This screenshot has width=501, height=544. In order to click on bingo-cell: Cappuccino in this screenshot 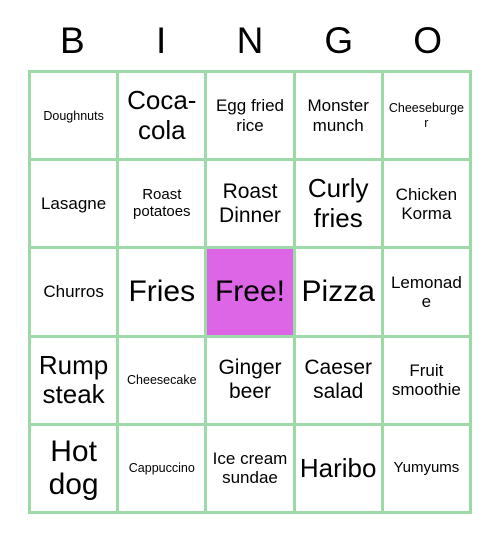, I will do `click(163, 469)`.